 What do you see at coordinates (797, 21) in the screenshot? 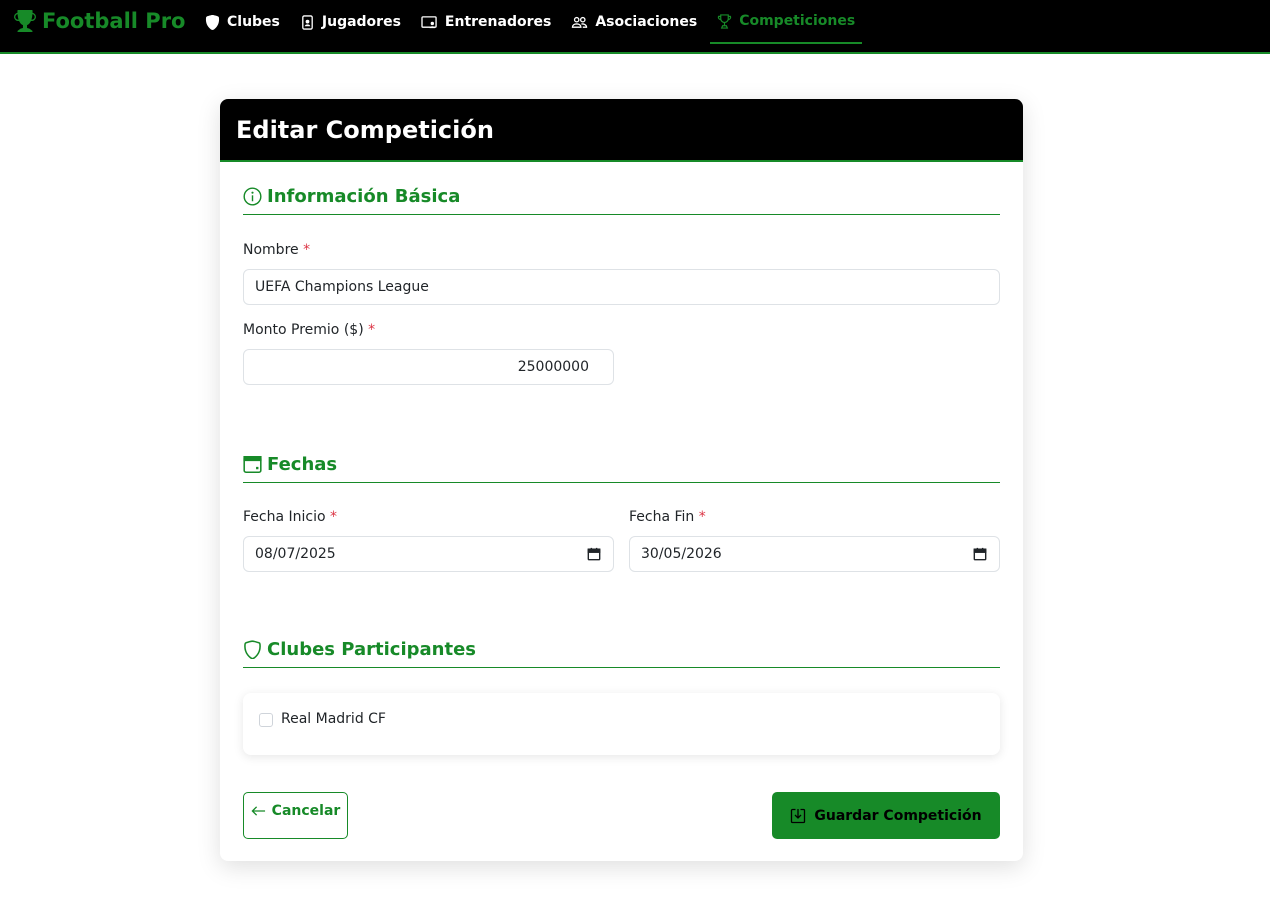
I see `nav-item-label: Competiciones` at bounding box center [797, 21].